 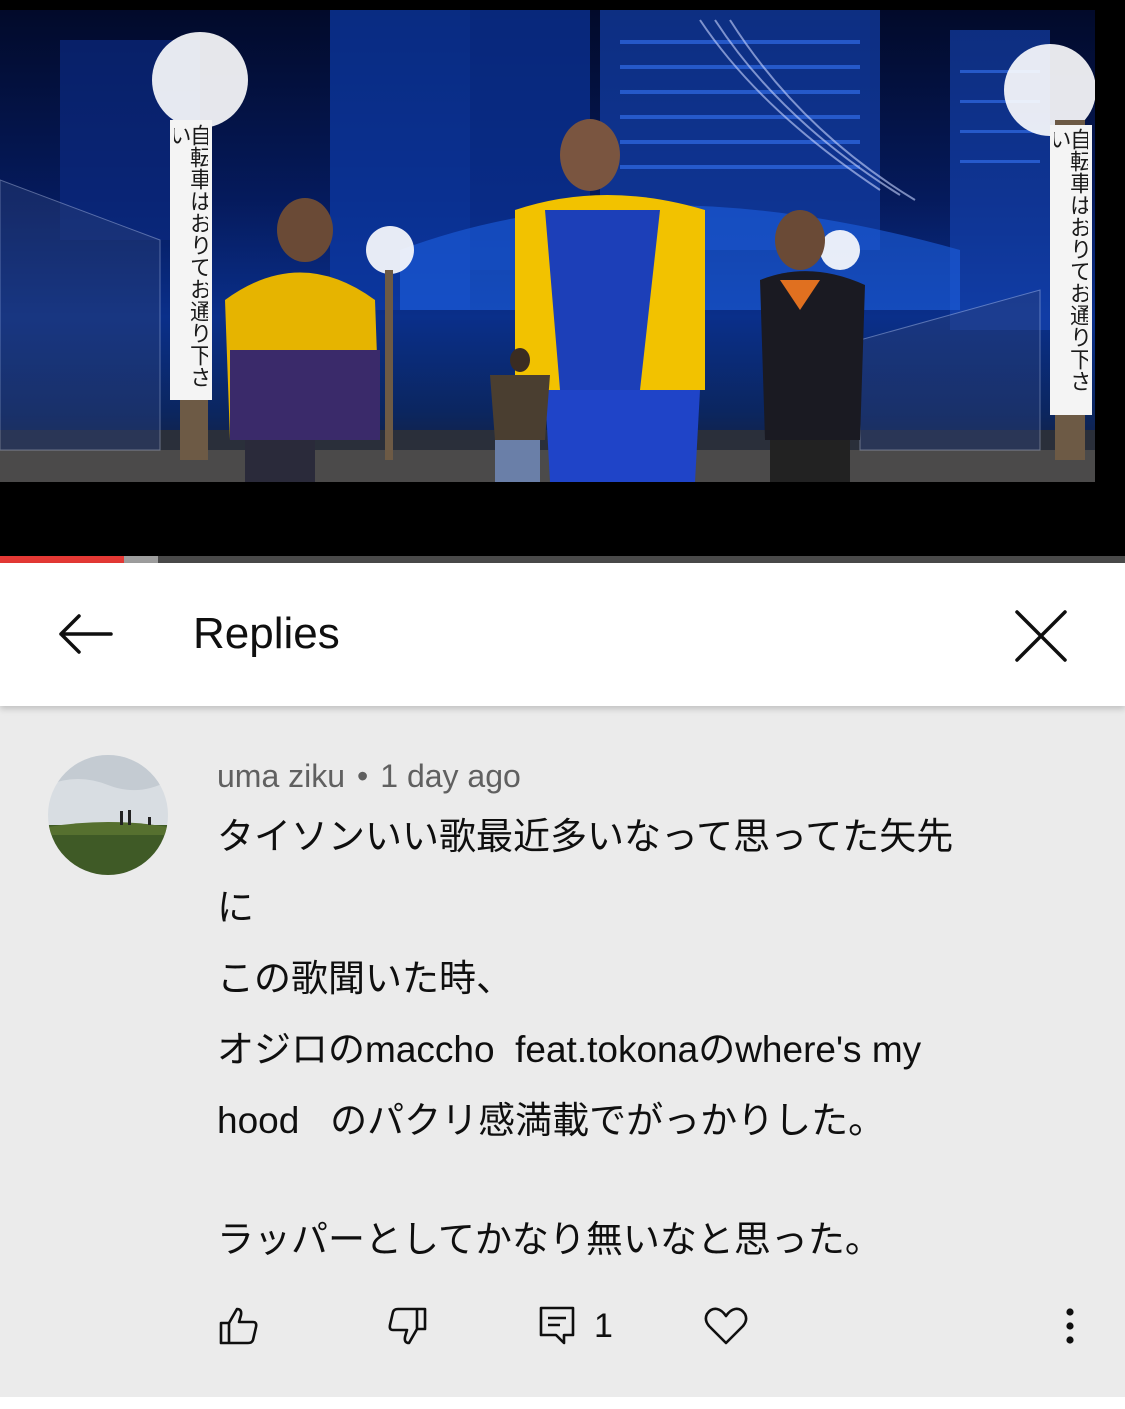 I want to click on right-sign-text: 自転車はおりてお通り下さい, so click(x=1071, y=260).